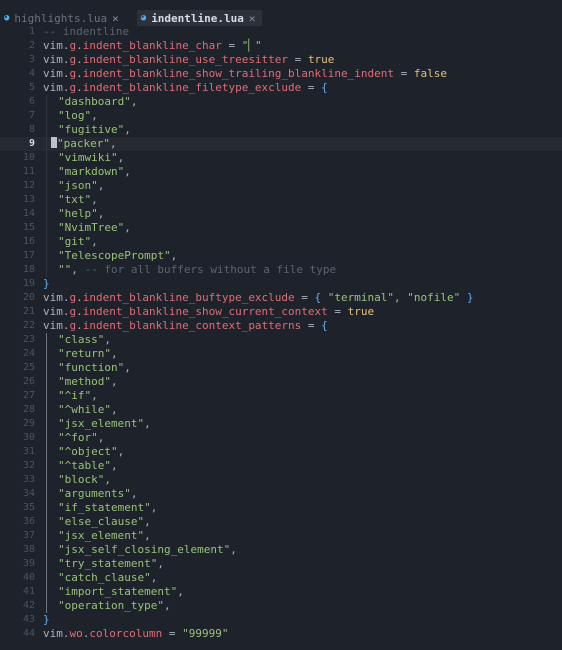  I want to click on code-line: 35 "if_statement",, so click(281, 508).